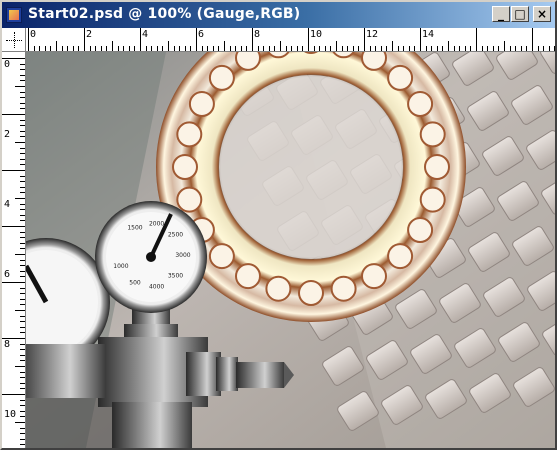 The height and width of the screenshot is (450, 557). What do you see at coordinates (89, 34) in the screenshot?
I see `ruler-label-top: 2` at bounding box center [89, 34].